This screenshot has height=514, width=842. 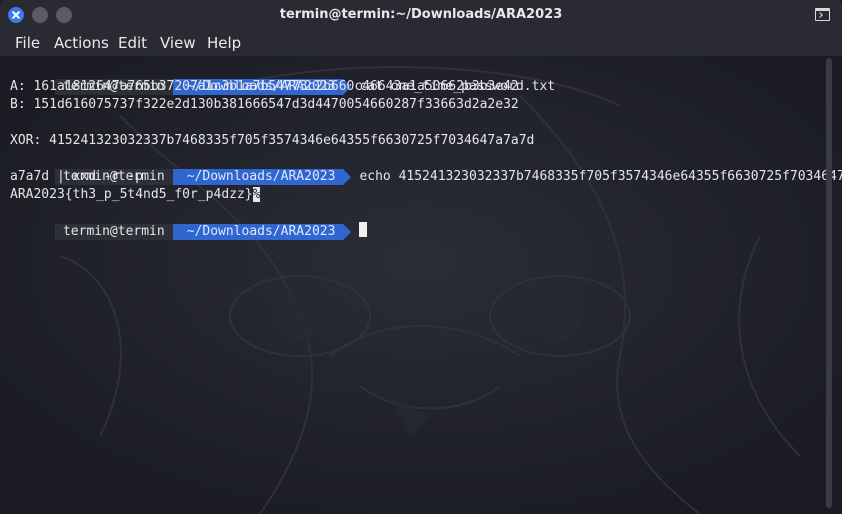 What do you see at coordinates (81, 43) in the screenshot?
I see `menu-actions: Actions` at bounding box center [81, 43].